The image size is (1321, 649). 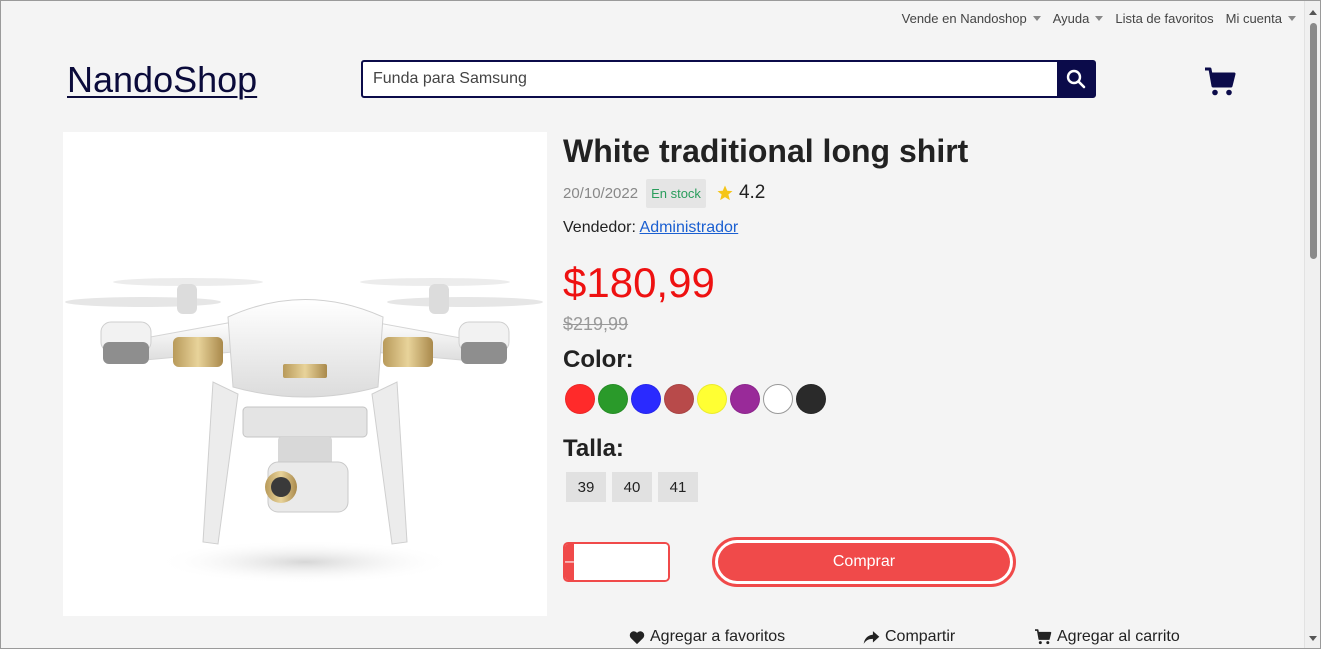 I want to click on topbar-account-link: Mi cuenta, so click(x=1261, y=18).